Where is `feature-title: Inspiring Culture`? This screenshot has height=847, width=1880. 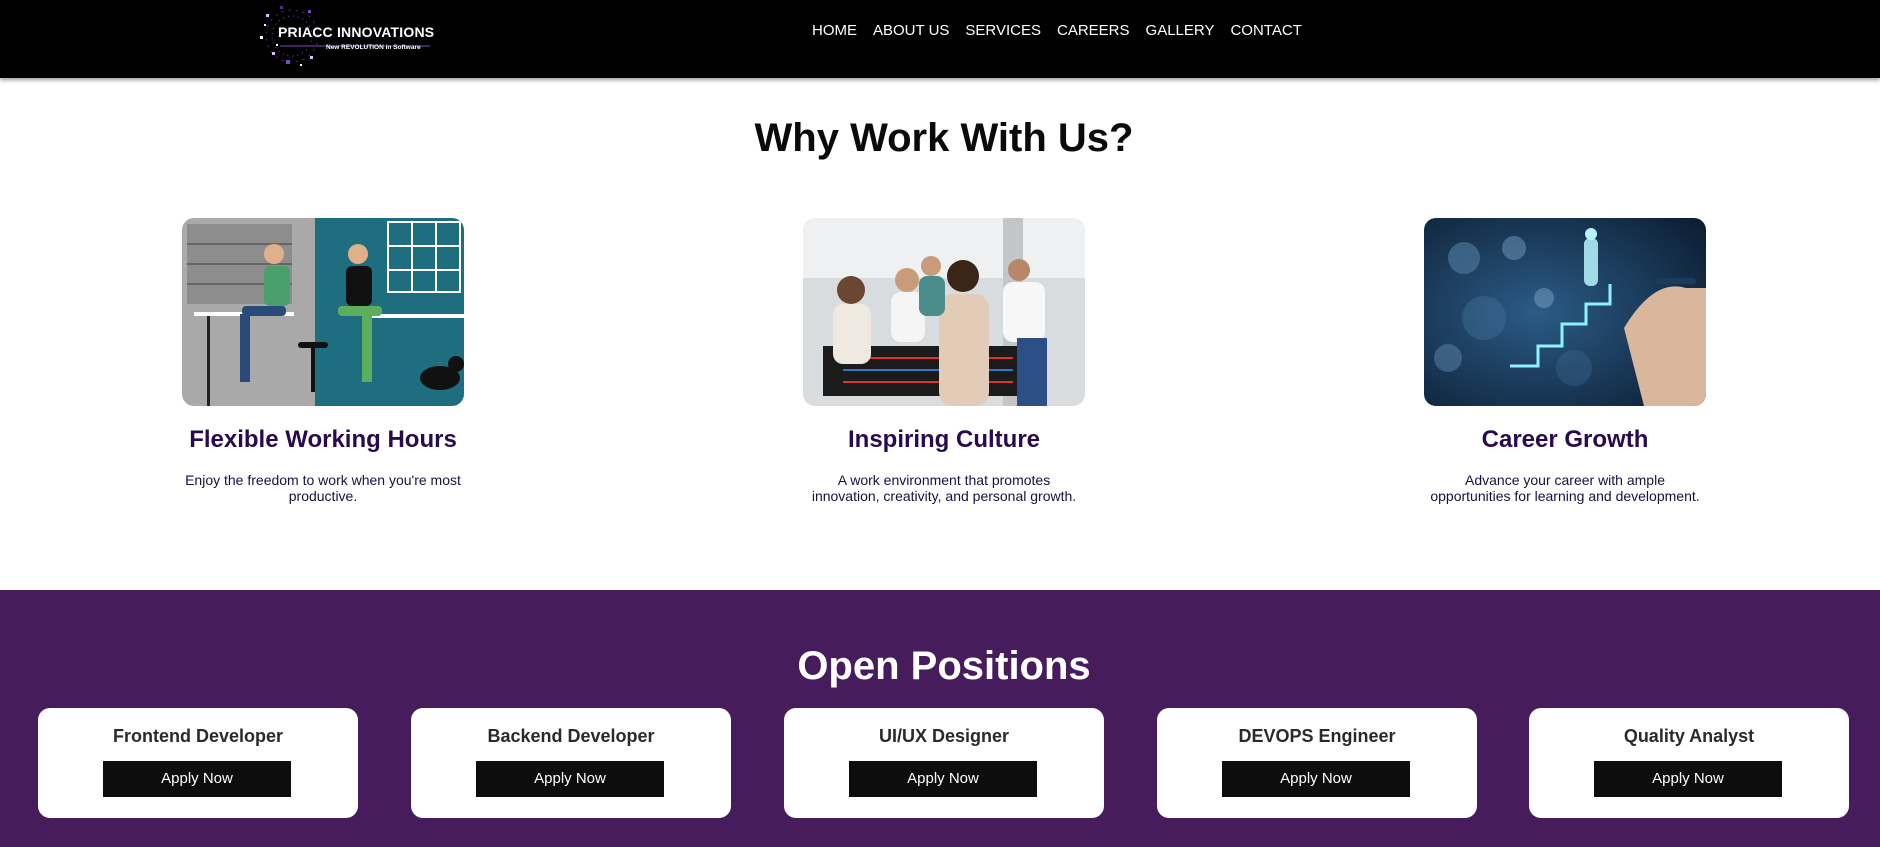
feature-title: Inspiring Culture is located at coordinates (944, 439).